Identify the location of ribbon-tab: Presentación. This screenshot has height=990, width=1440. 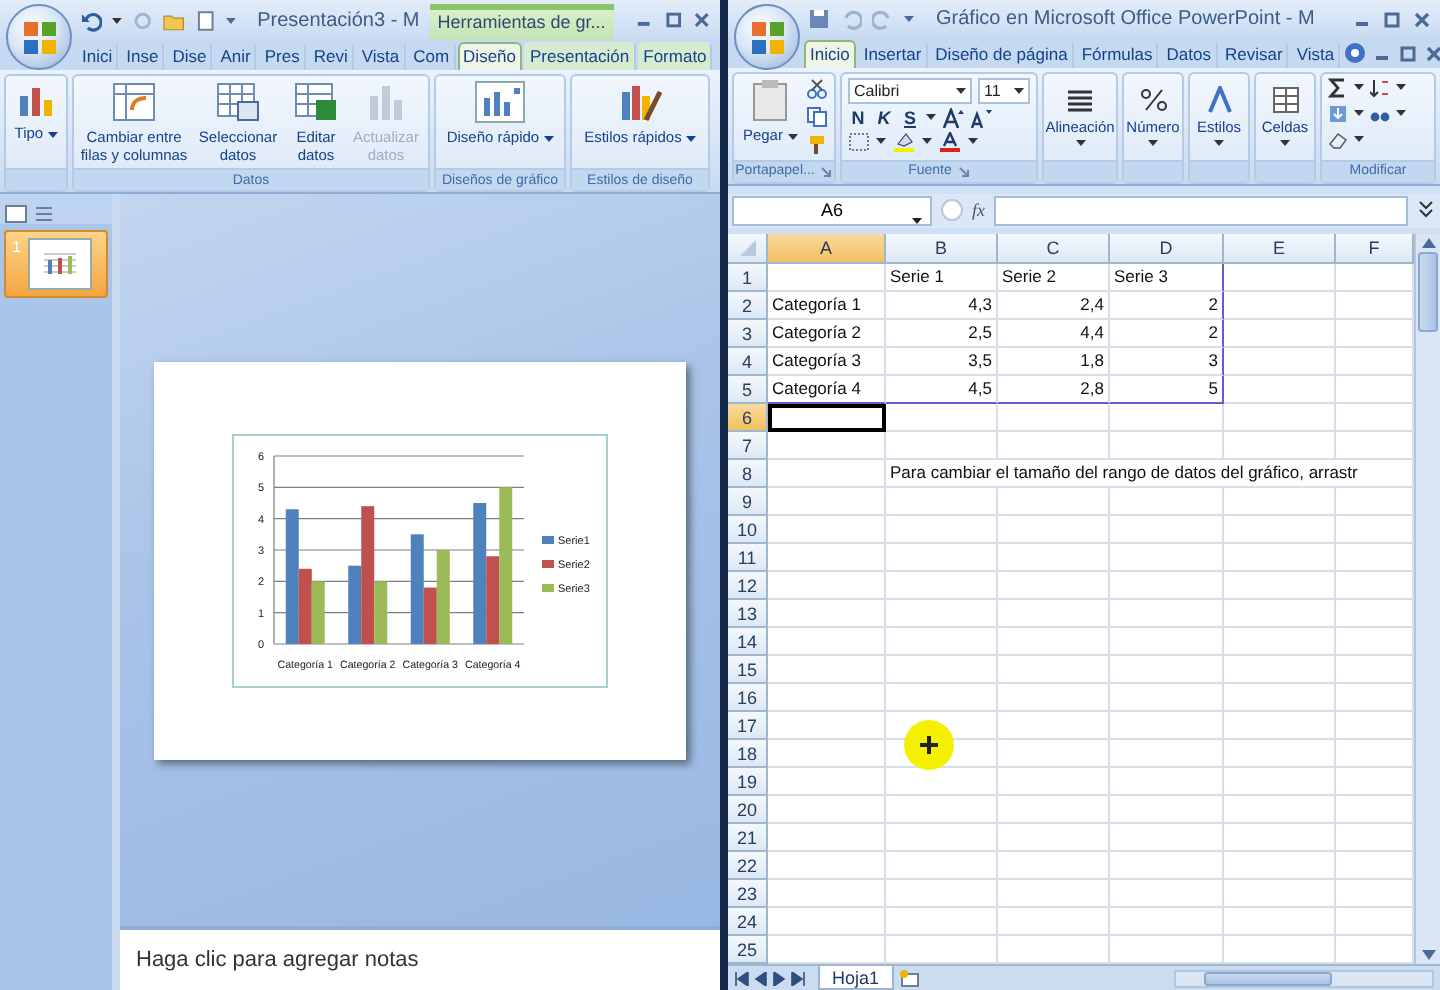
(580, 56).